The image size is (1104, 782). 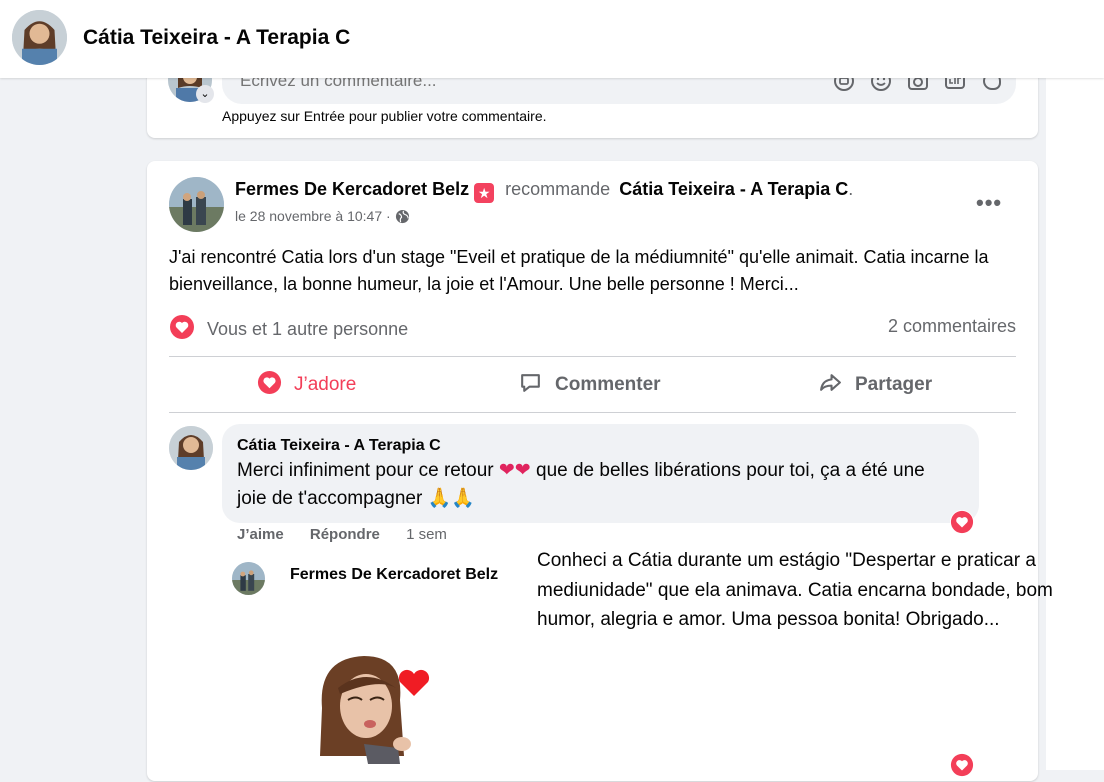 I want to click on comment-actions: J’aime Répondre 1 sem, so click(x=342, y=534).